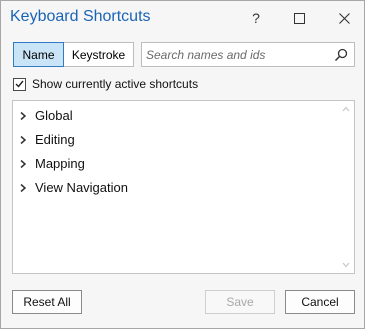  I want to click on show-active-checkbox, so click(19, 84).